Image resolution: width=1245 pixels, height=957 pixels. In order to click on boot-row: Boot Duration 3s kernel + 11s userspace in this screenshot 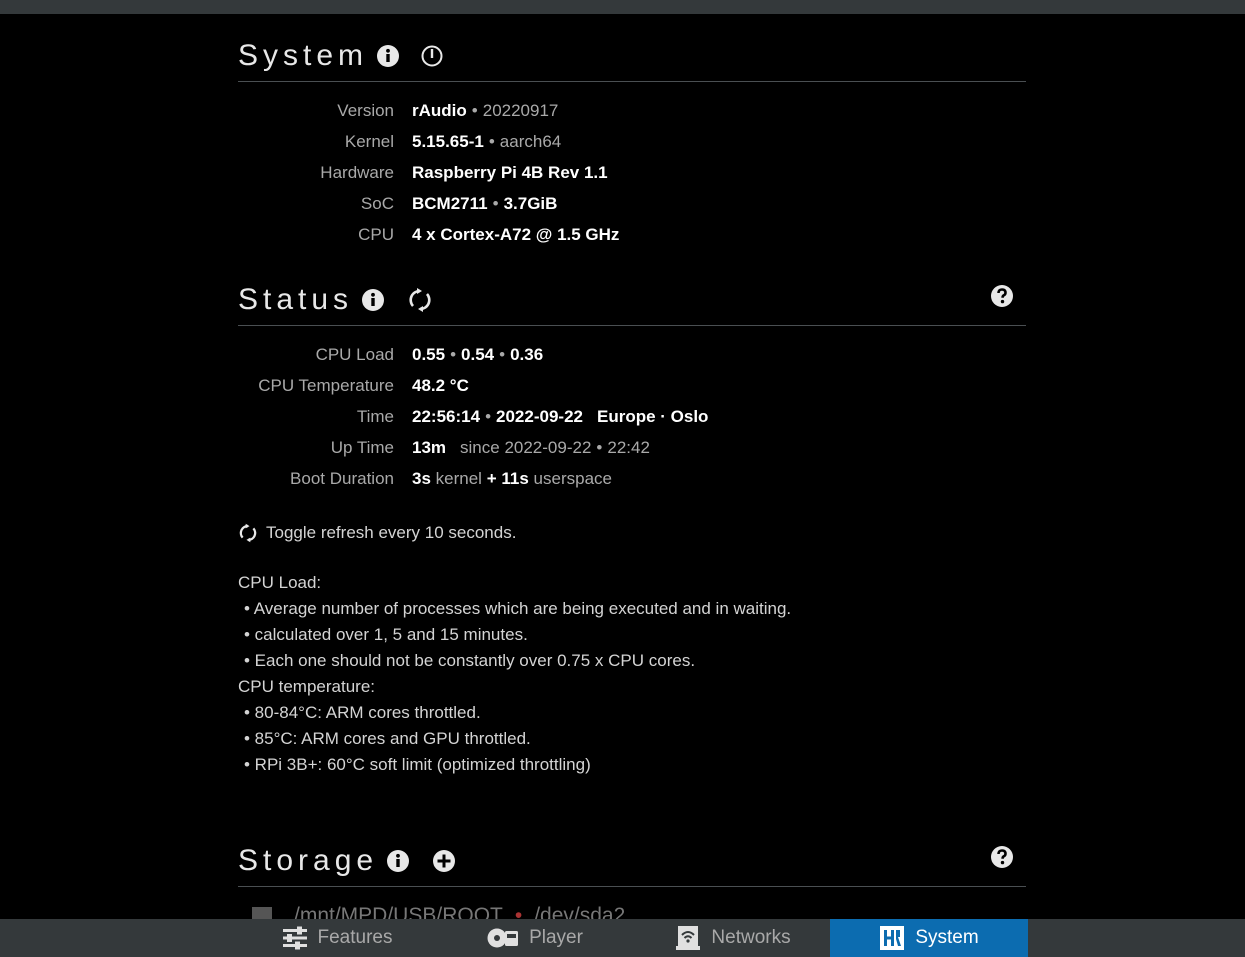, I will do `click(632, 478)`.